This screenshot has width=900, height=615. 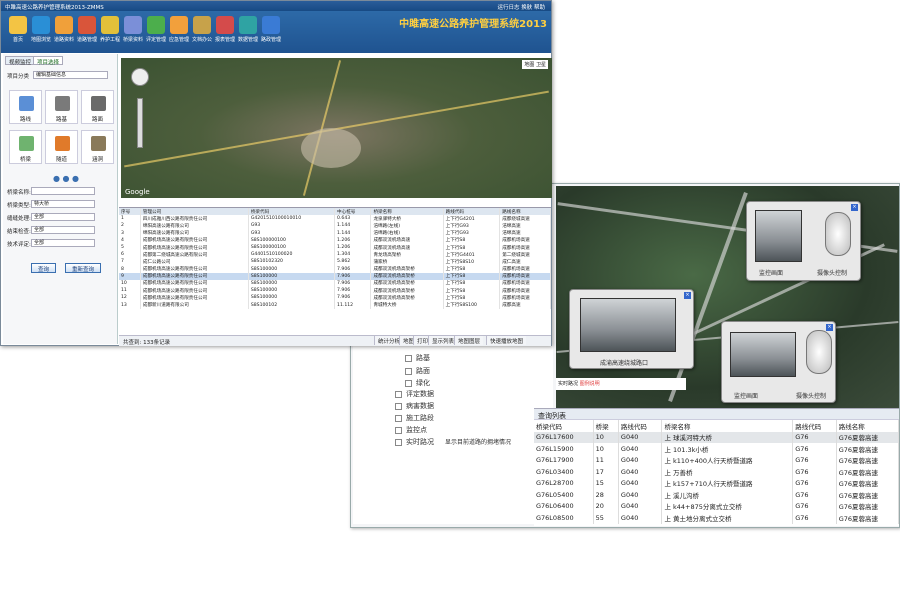 I want to click on column-header: 中心桩号, so click(x=353, y=212).